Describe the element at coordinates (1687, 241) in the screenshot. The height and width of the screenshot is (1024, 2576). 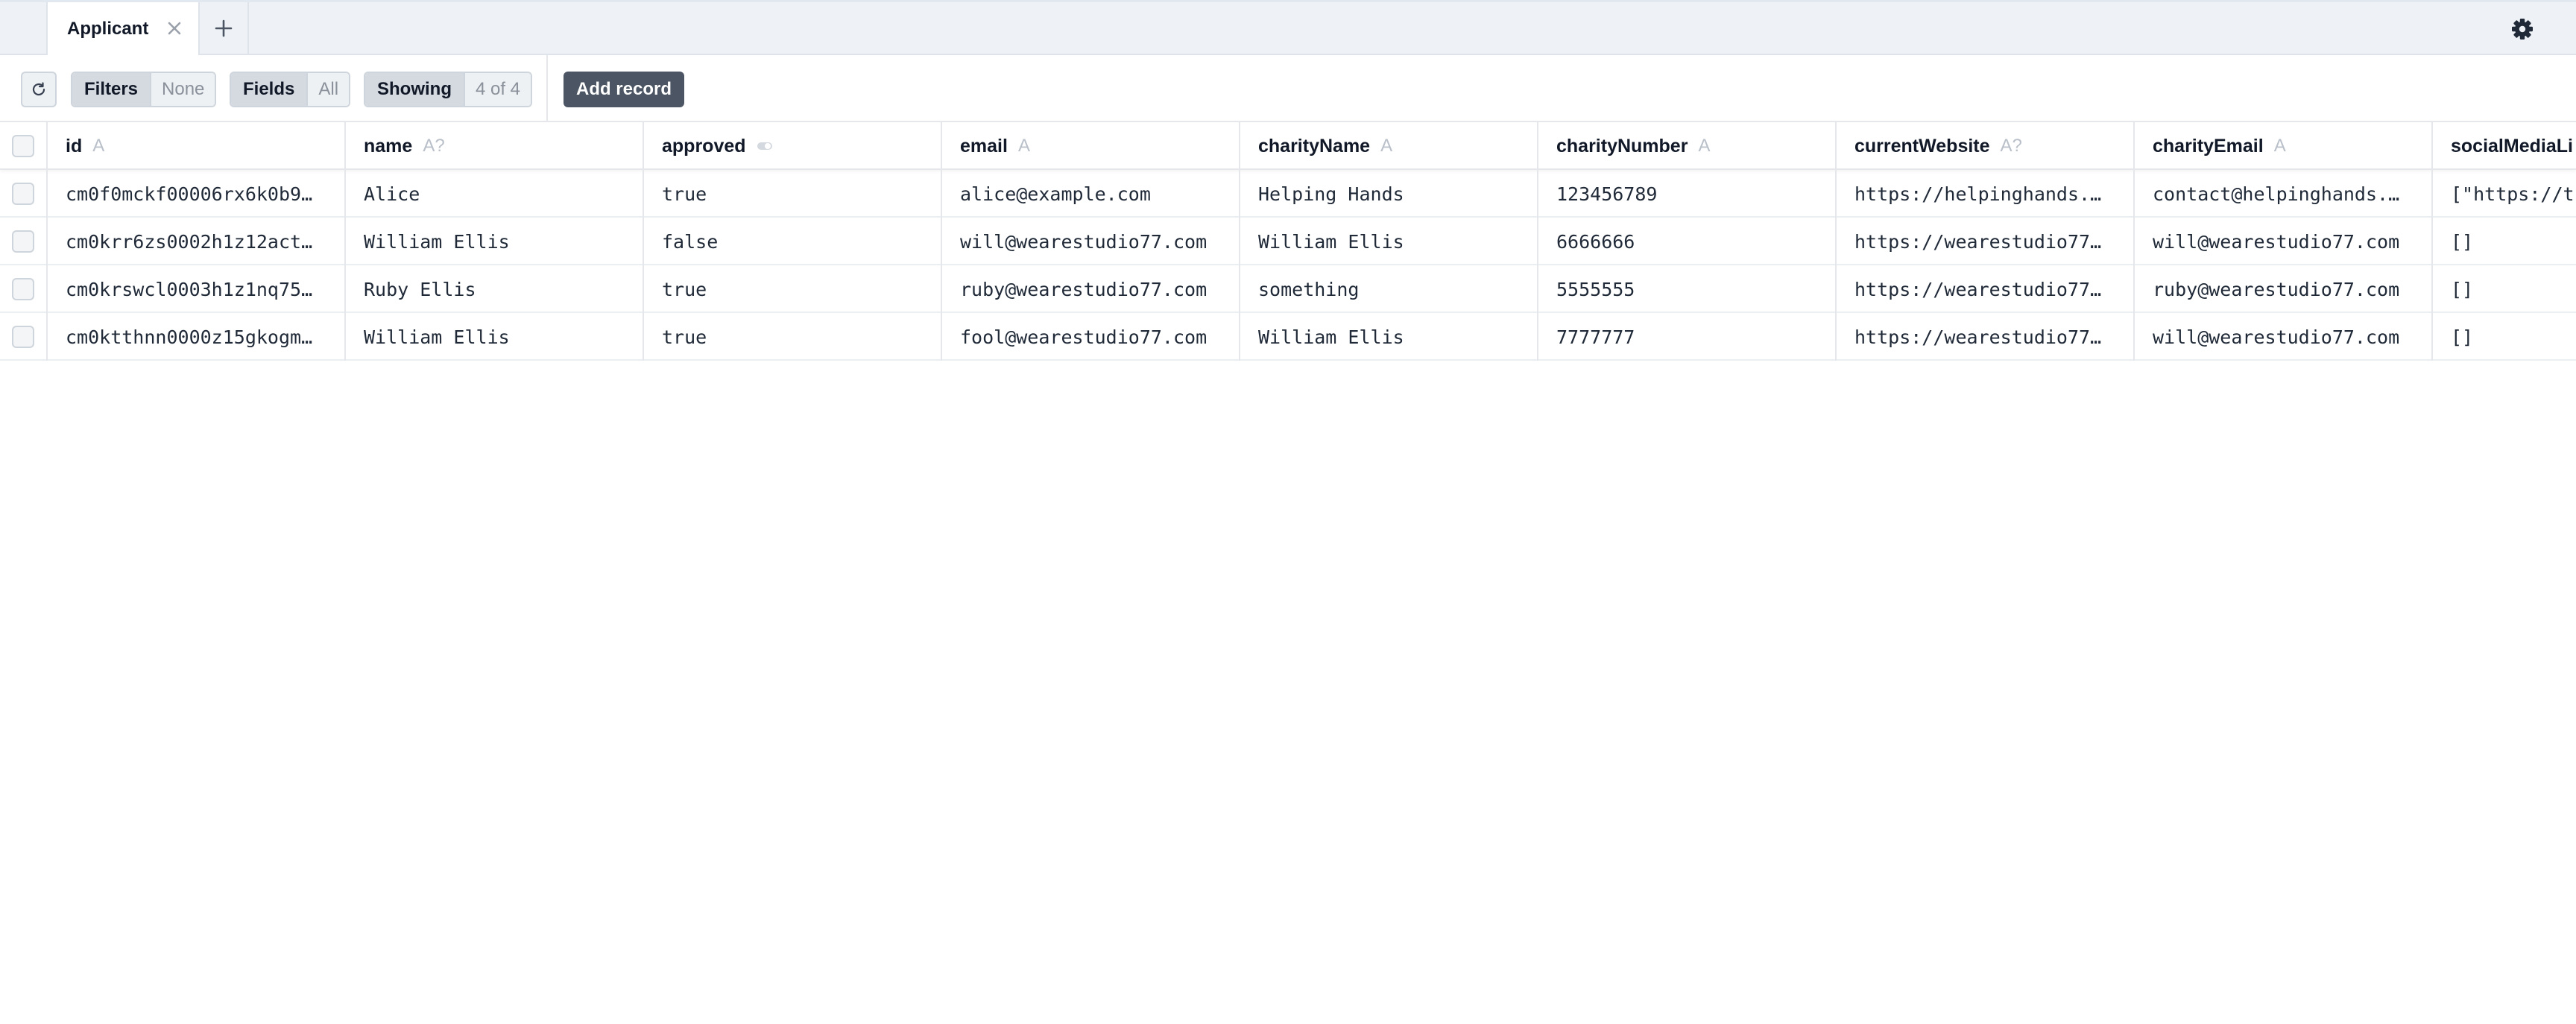
I see `table-cell: 6666666` at that location.